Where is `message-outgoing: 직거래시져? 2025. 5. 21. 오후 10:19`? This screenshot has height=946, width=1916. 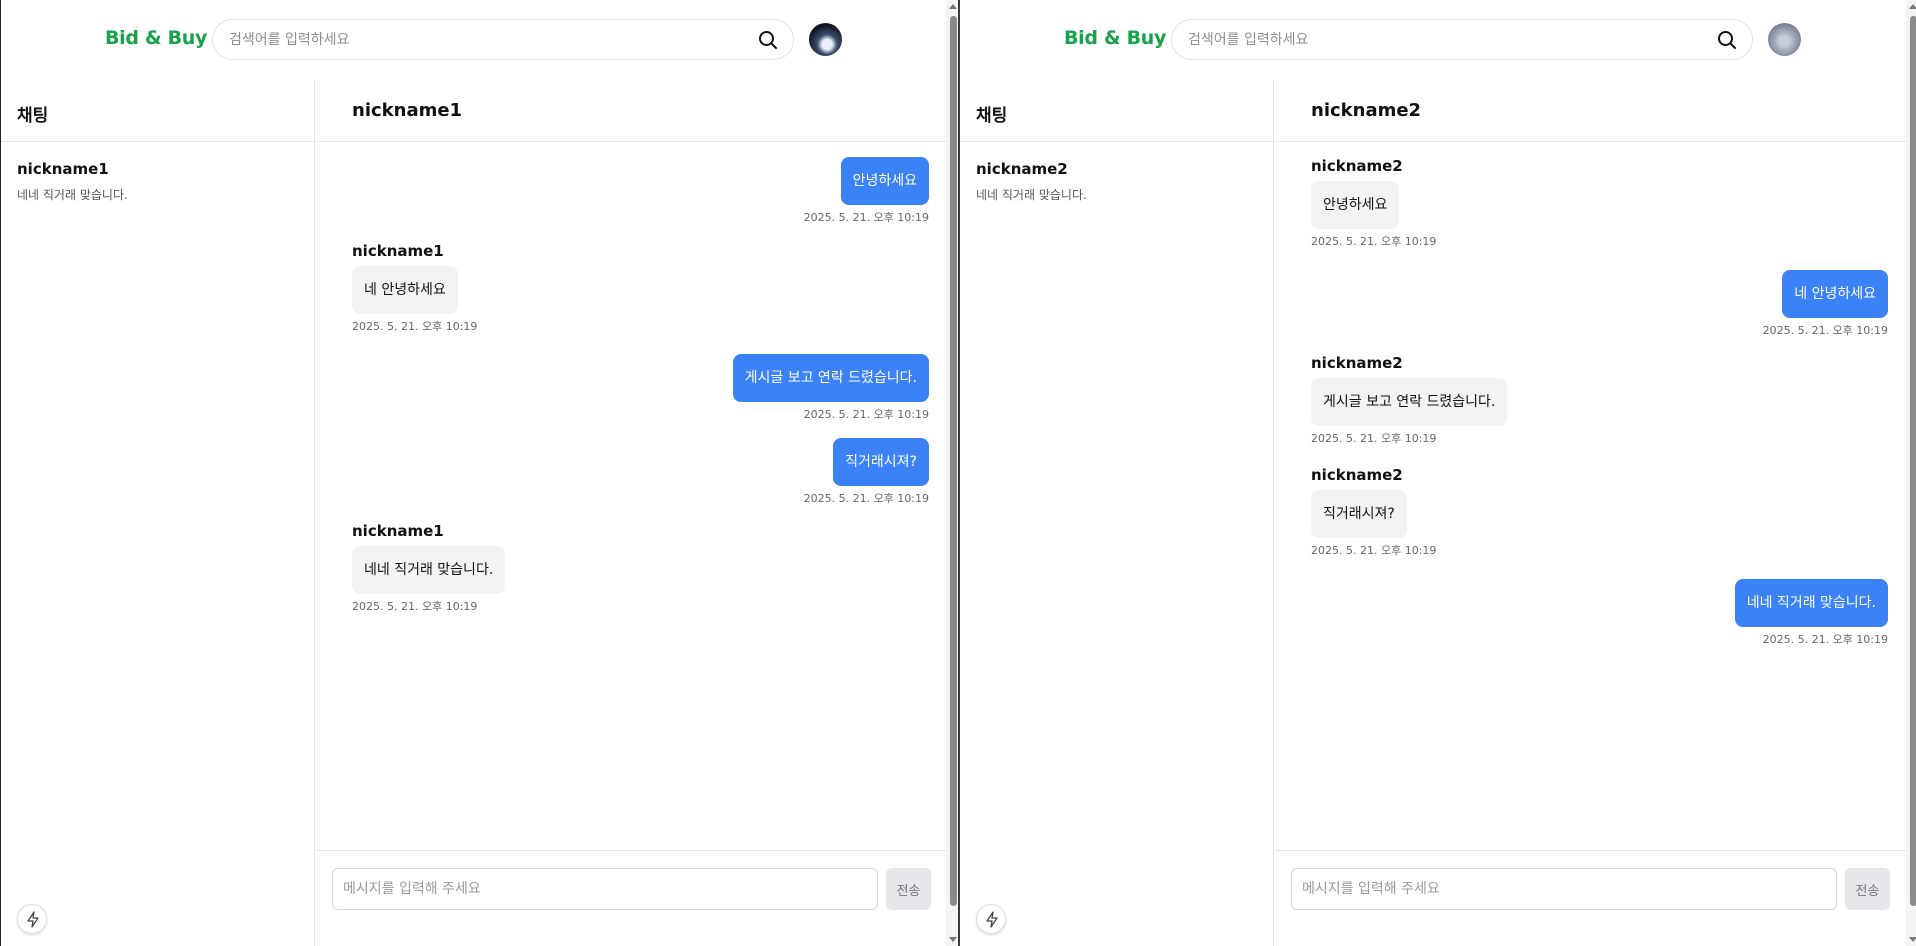
message-outgoing: 직거래시져? 2025. 5. 21. 오후 10:19 is located at coordinates (866, 472).